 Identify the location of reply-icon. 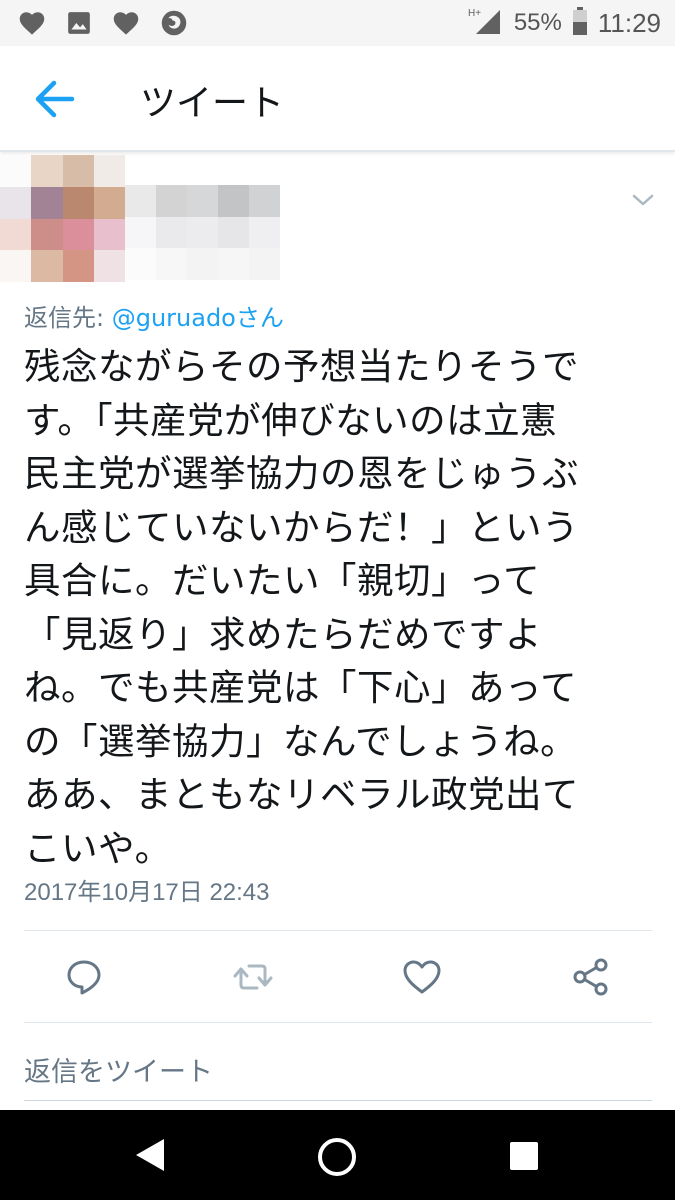
(84, 977).